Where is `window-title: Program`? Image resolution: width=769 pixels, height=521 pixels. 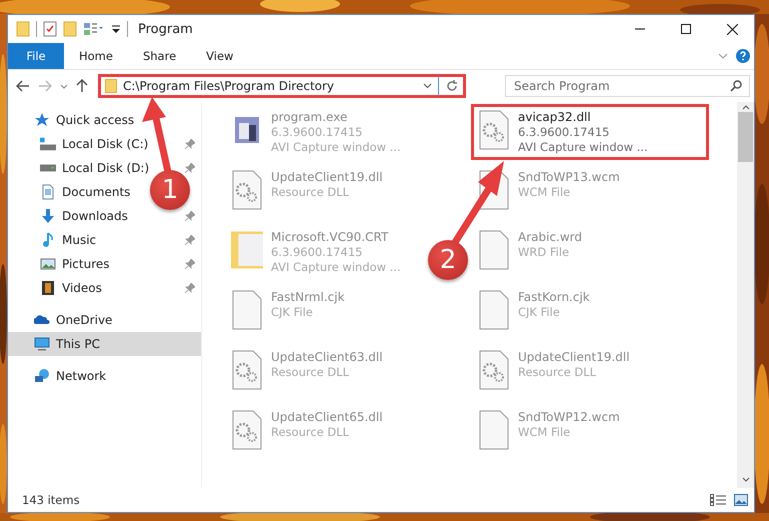
window-title: Program is located at coordinates (165, 29).